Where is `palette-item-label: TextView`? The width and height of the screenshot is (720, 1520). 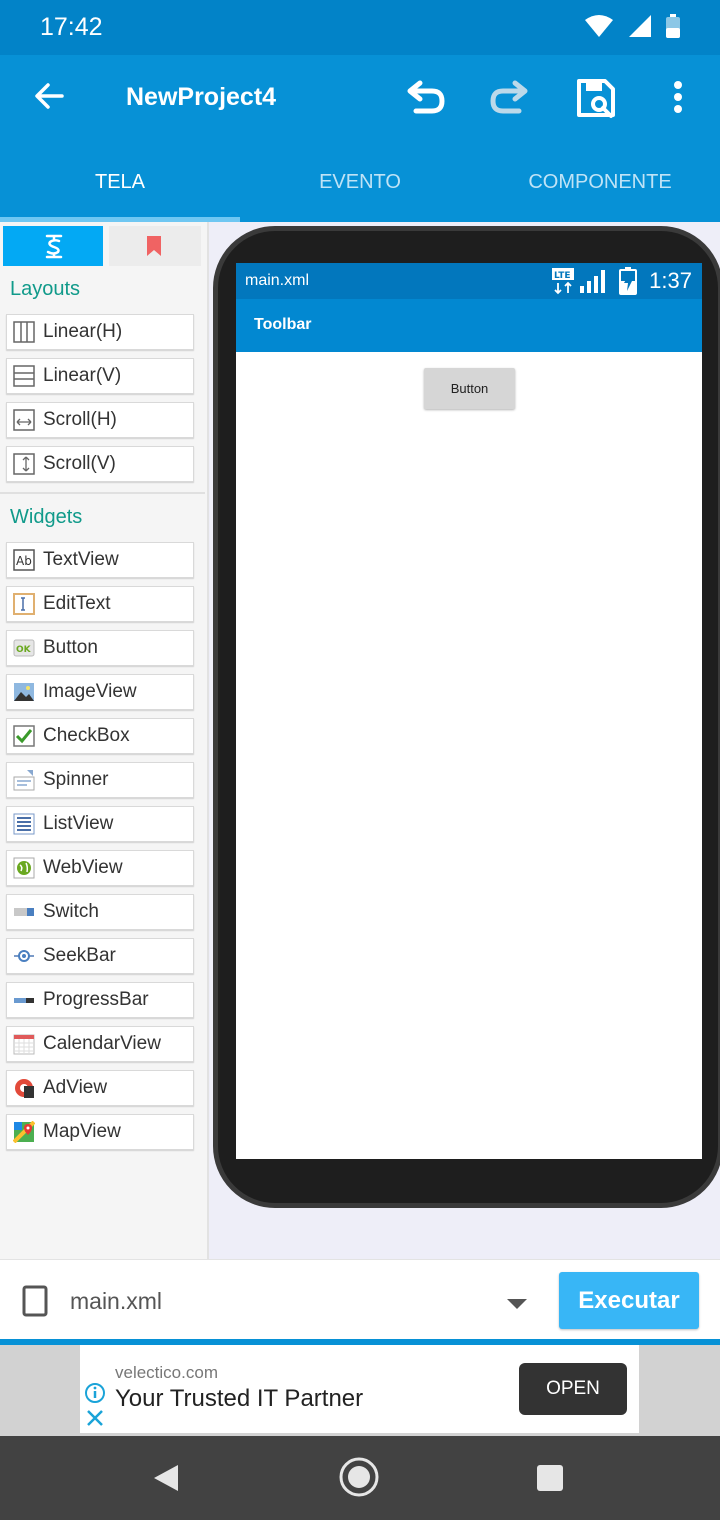
palette-item-label: TextView is located at coordinates (81, 559).